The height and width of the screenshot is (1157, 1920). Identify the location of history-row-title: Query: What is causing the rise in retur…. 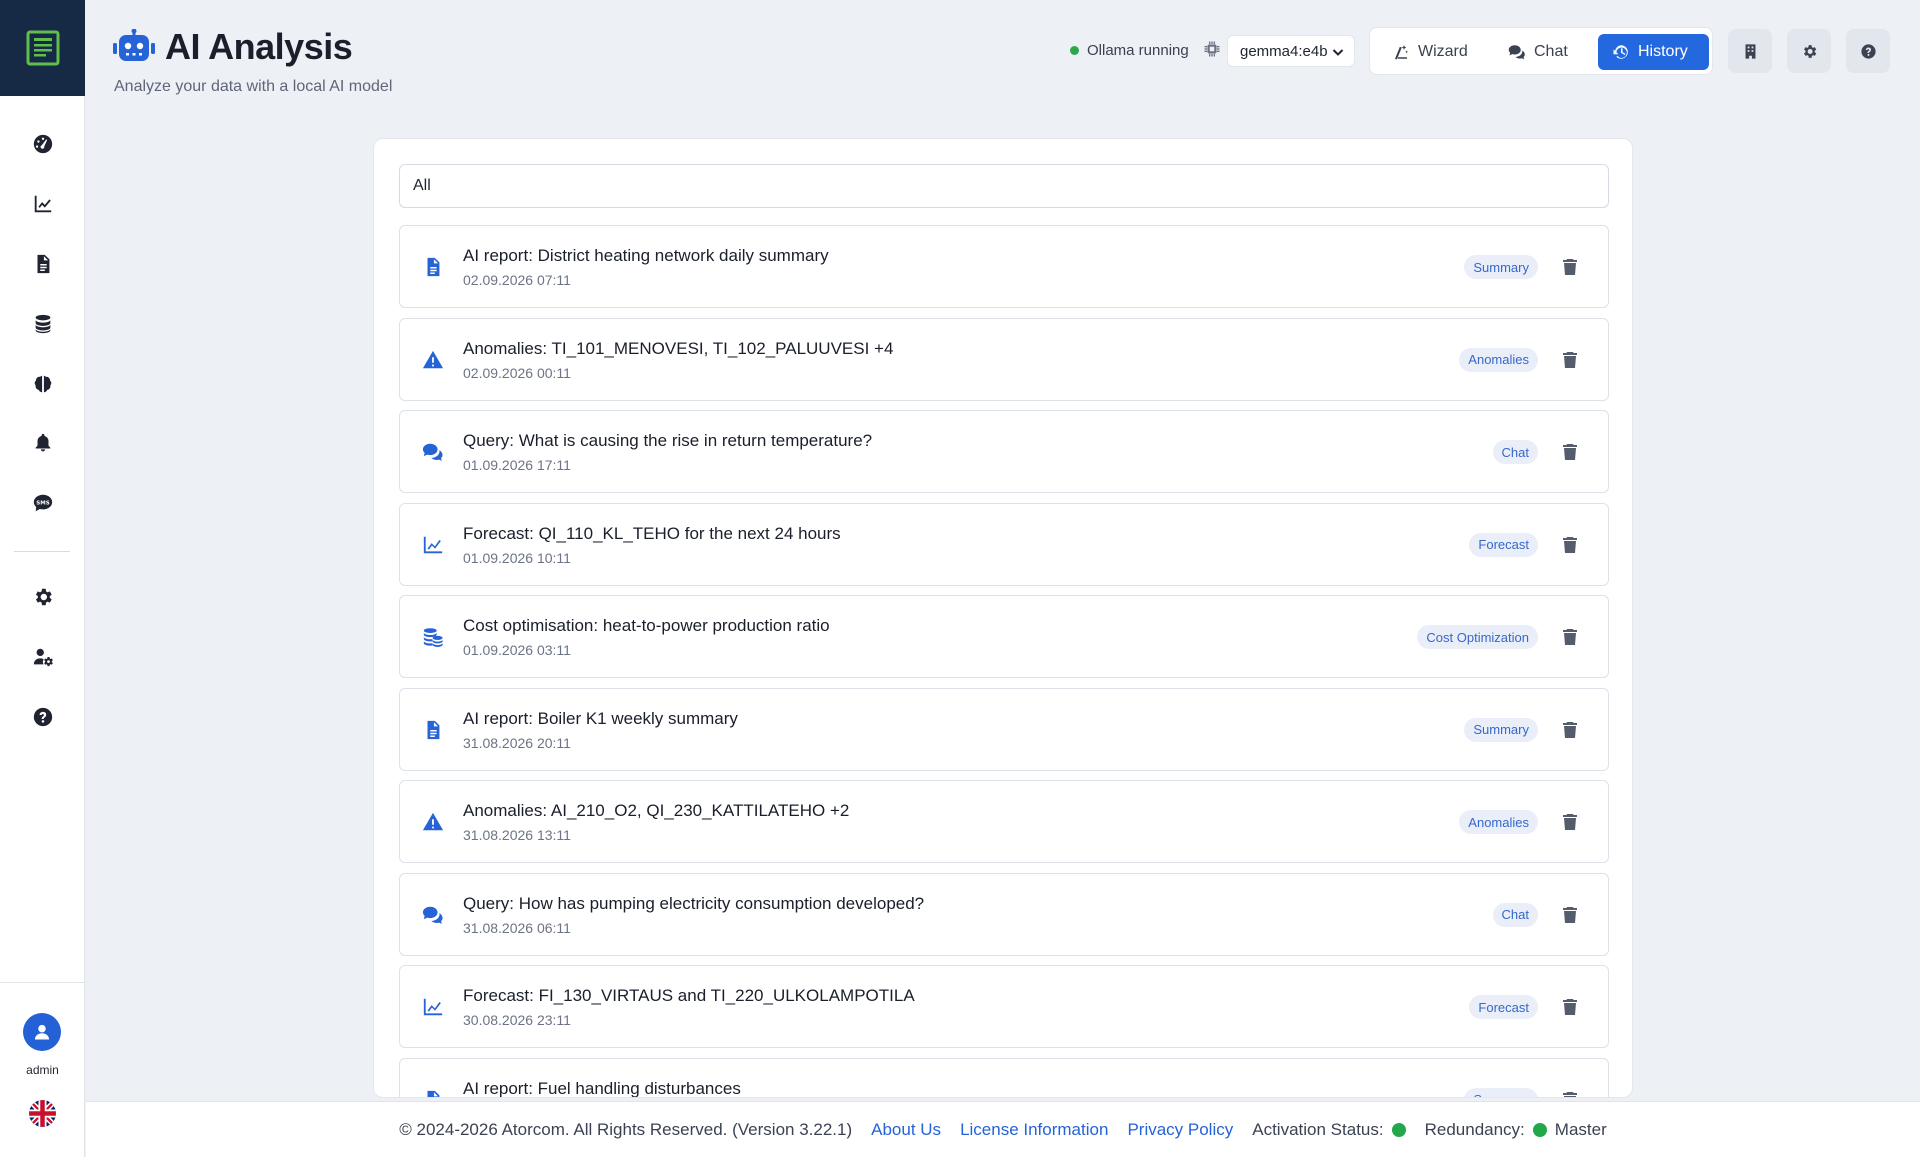
(668, 440).